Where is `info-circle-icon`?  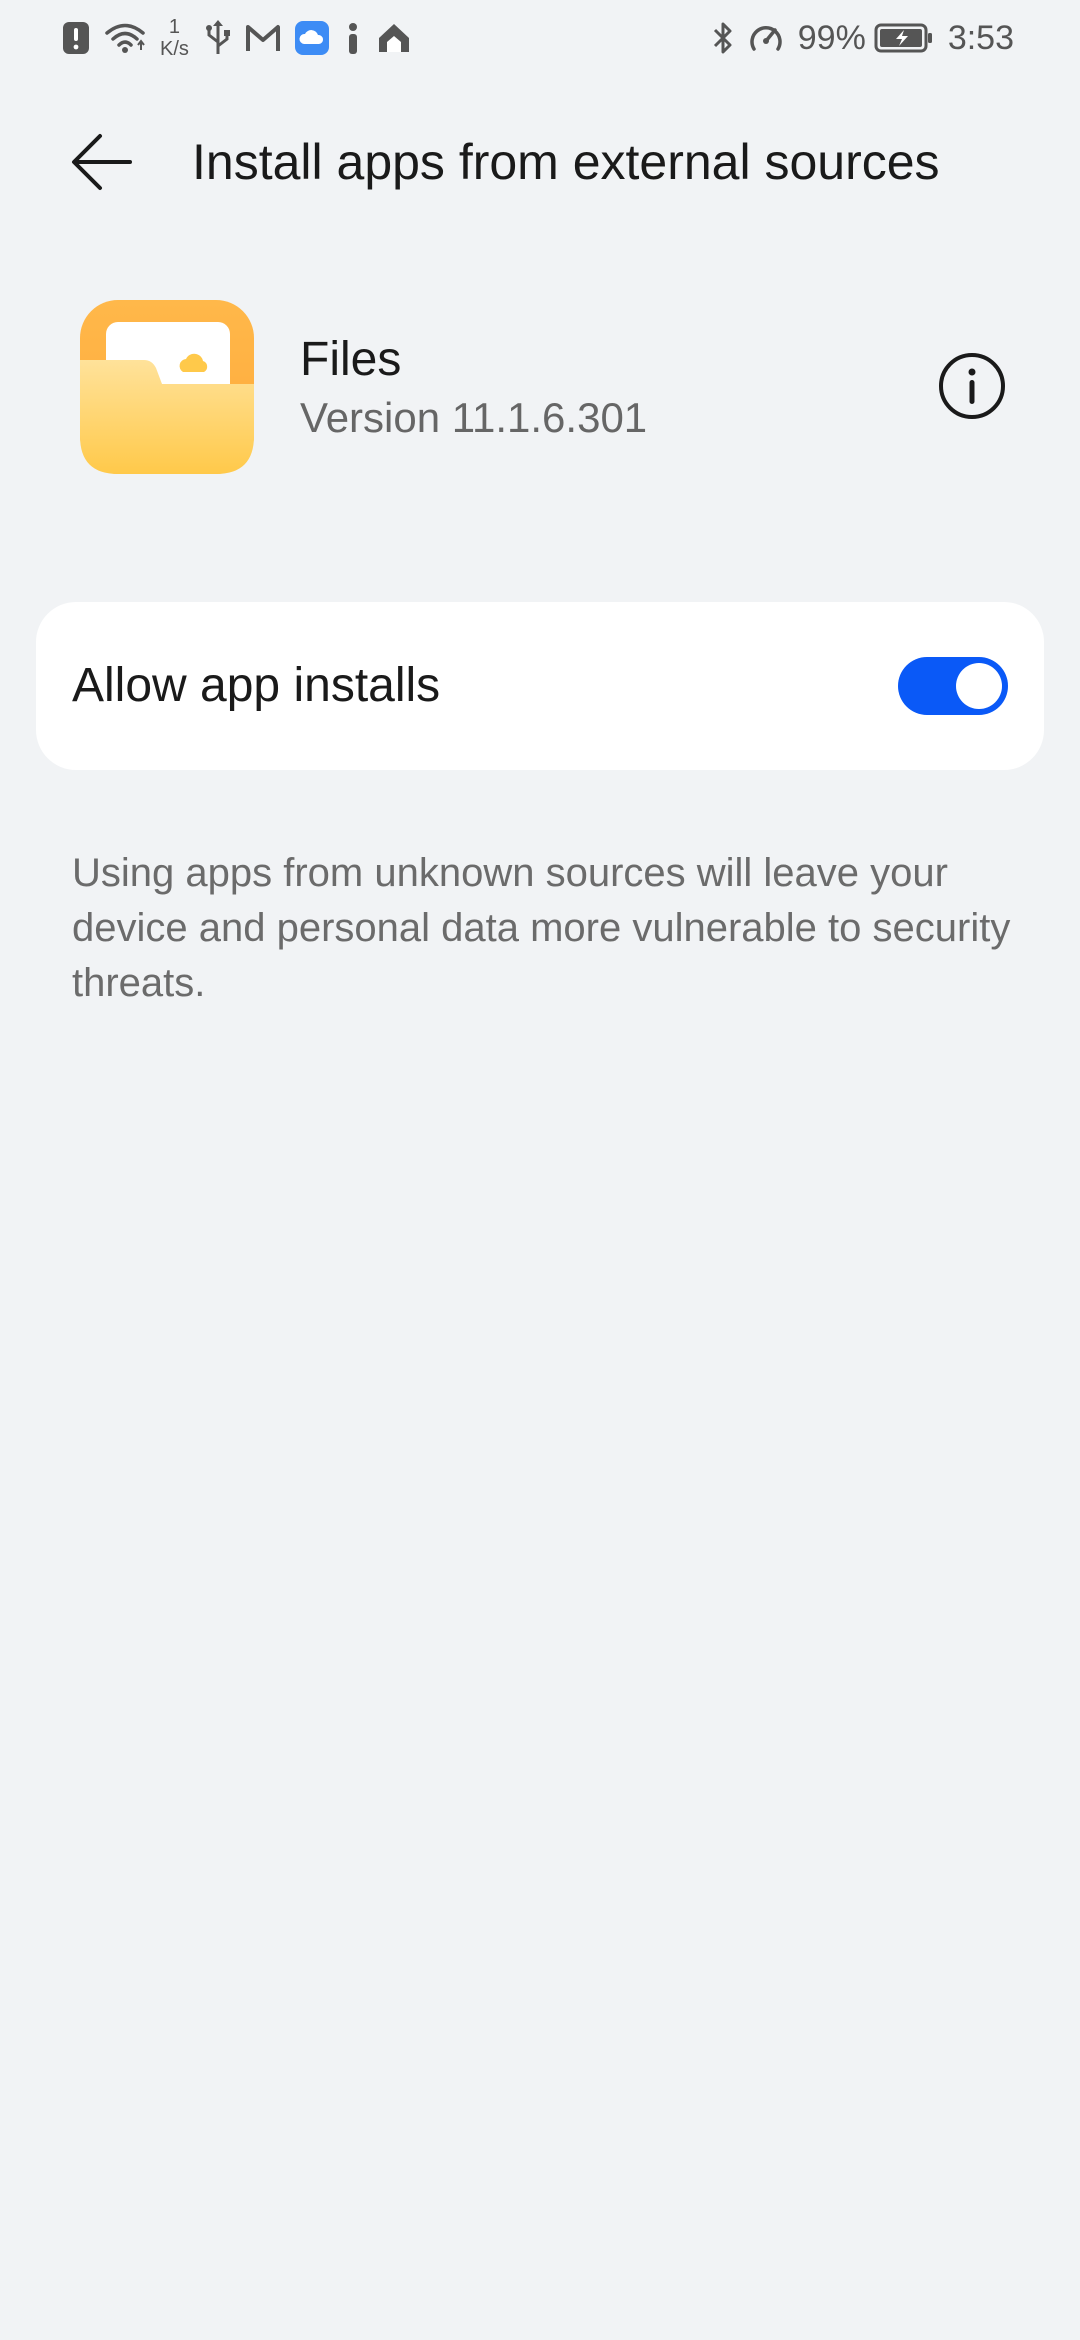
info-circle-icon is located at coordinates (972, 386).